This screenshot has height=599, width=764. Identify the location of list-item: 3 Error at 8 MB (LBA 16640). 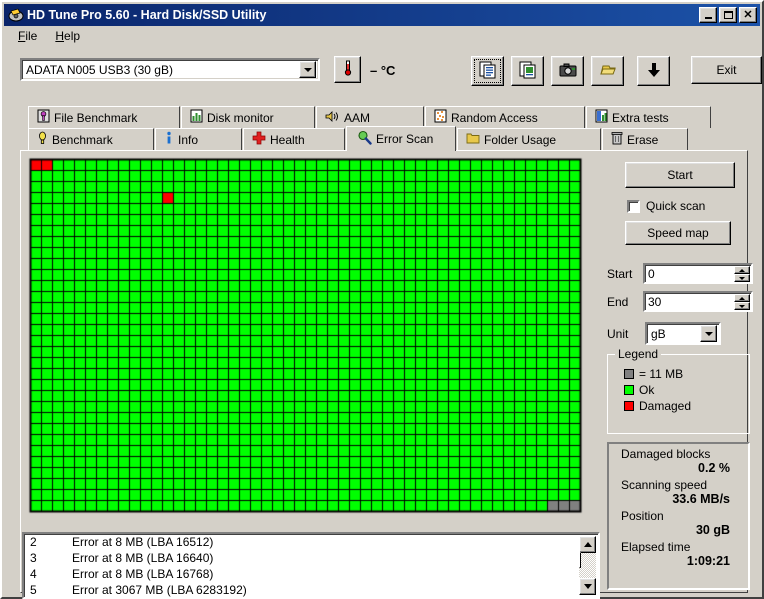
(311, 558).